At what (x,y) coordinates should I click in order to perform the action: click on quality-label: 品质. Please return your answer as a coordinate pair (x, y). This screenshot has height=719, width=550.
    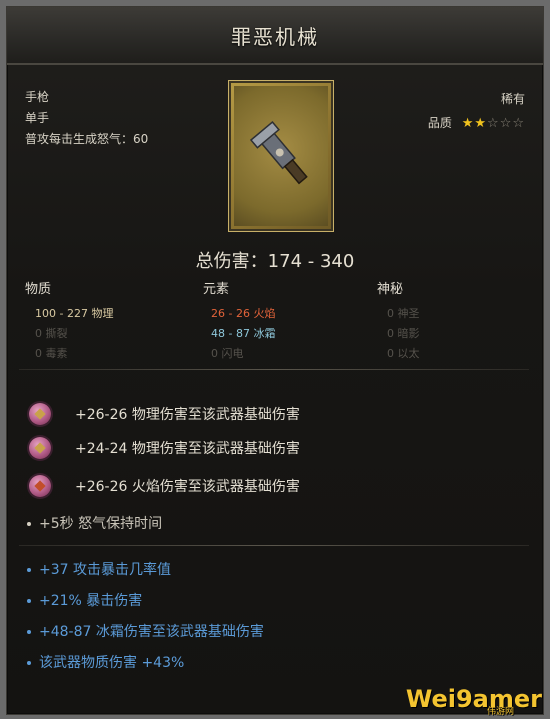
    Looking at the image, I should click on (439, 123).